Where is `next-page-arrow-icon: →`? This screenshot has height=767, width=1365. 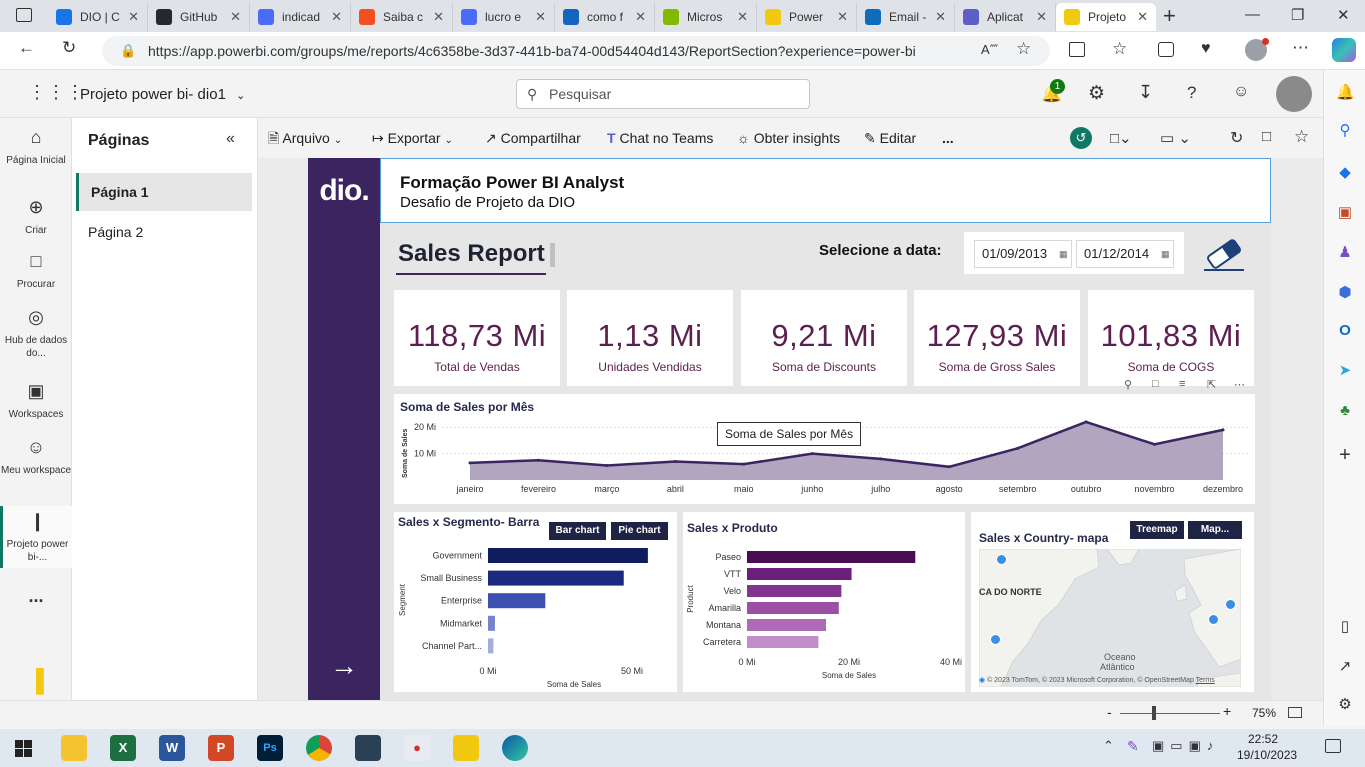 next-page-arrow-icon: → is located at coordinates (344, 666).